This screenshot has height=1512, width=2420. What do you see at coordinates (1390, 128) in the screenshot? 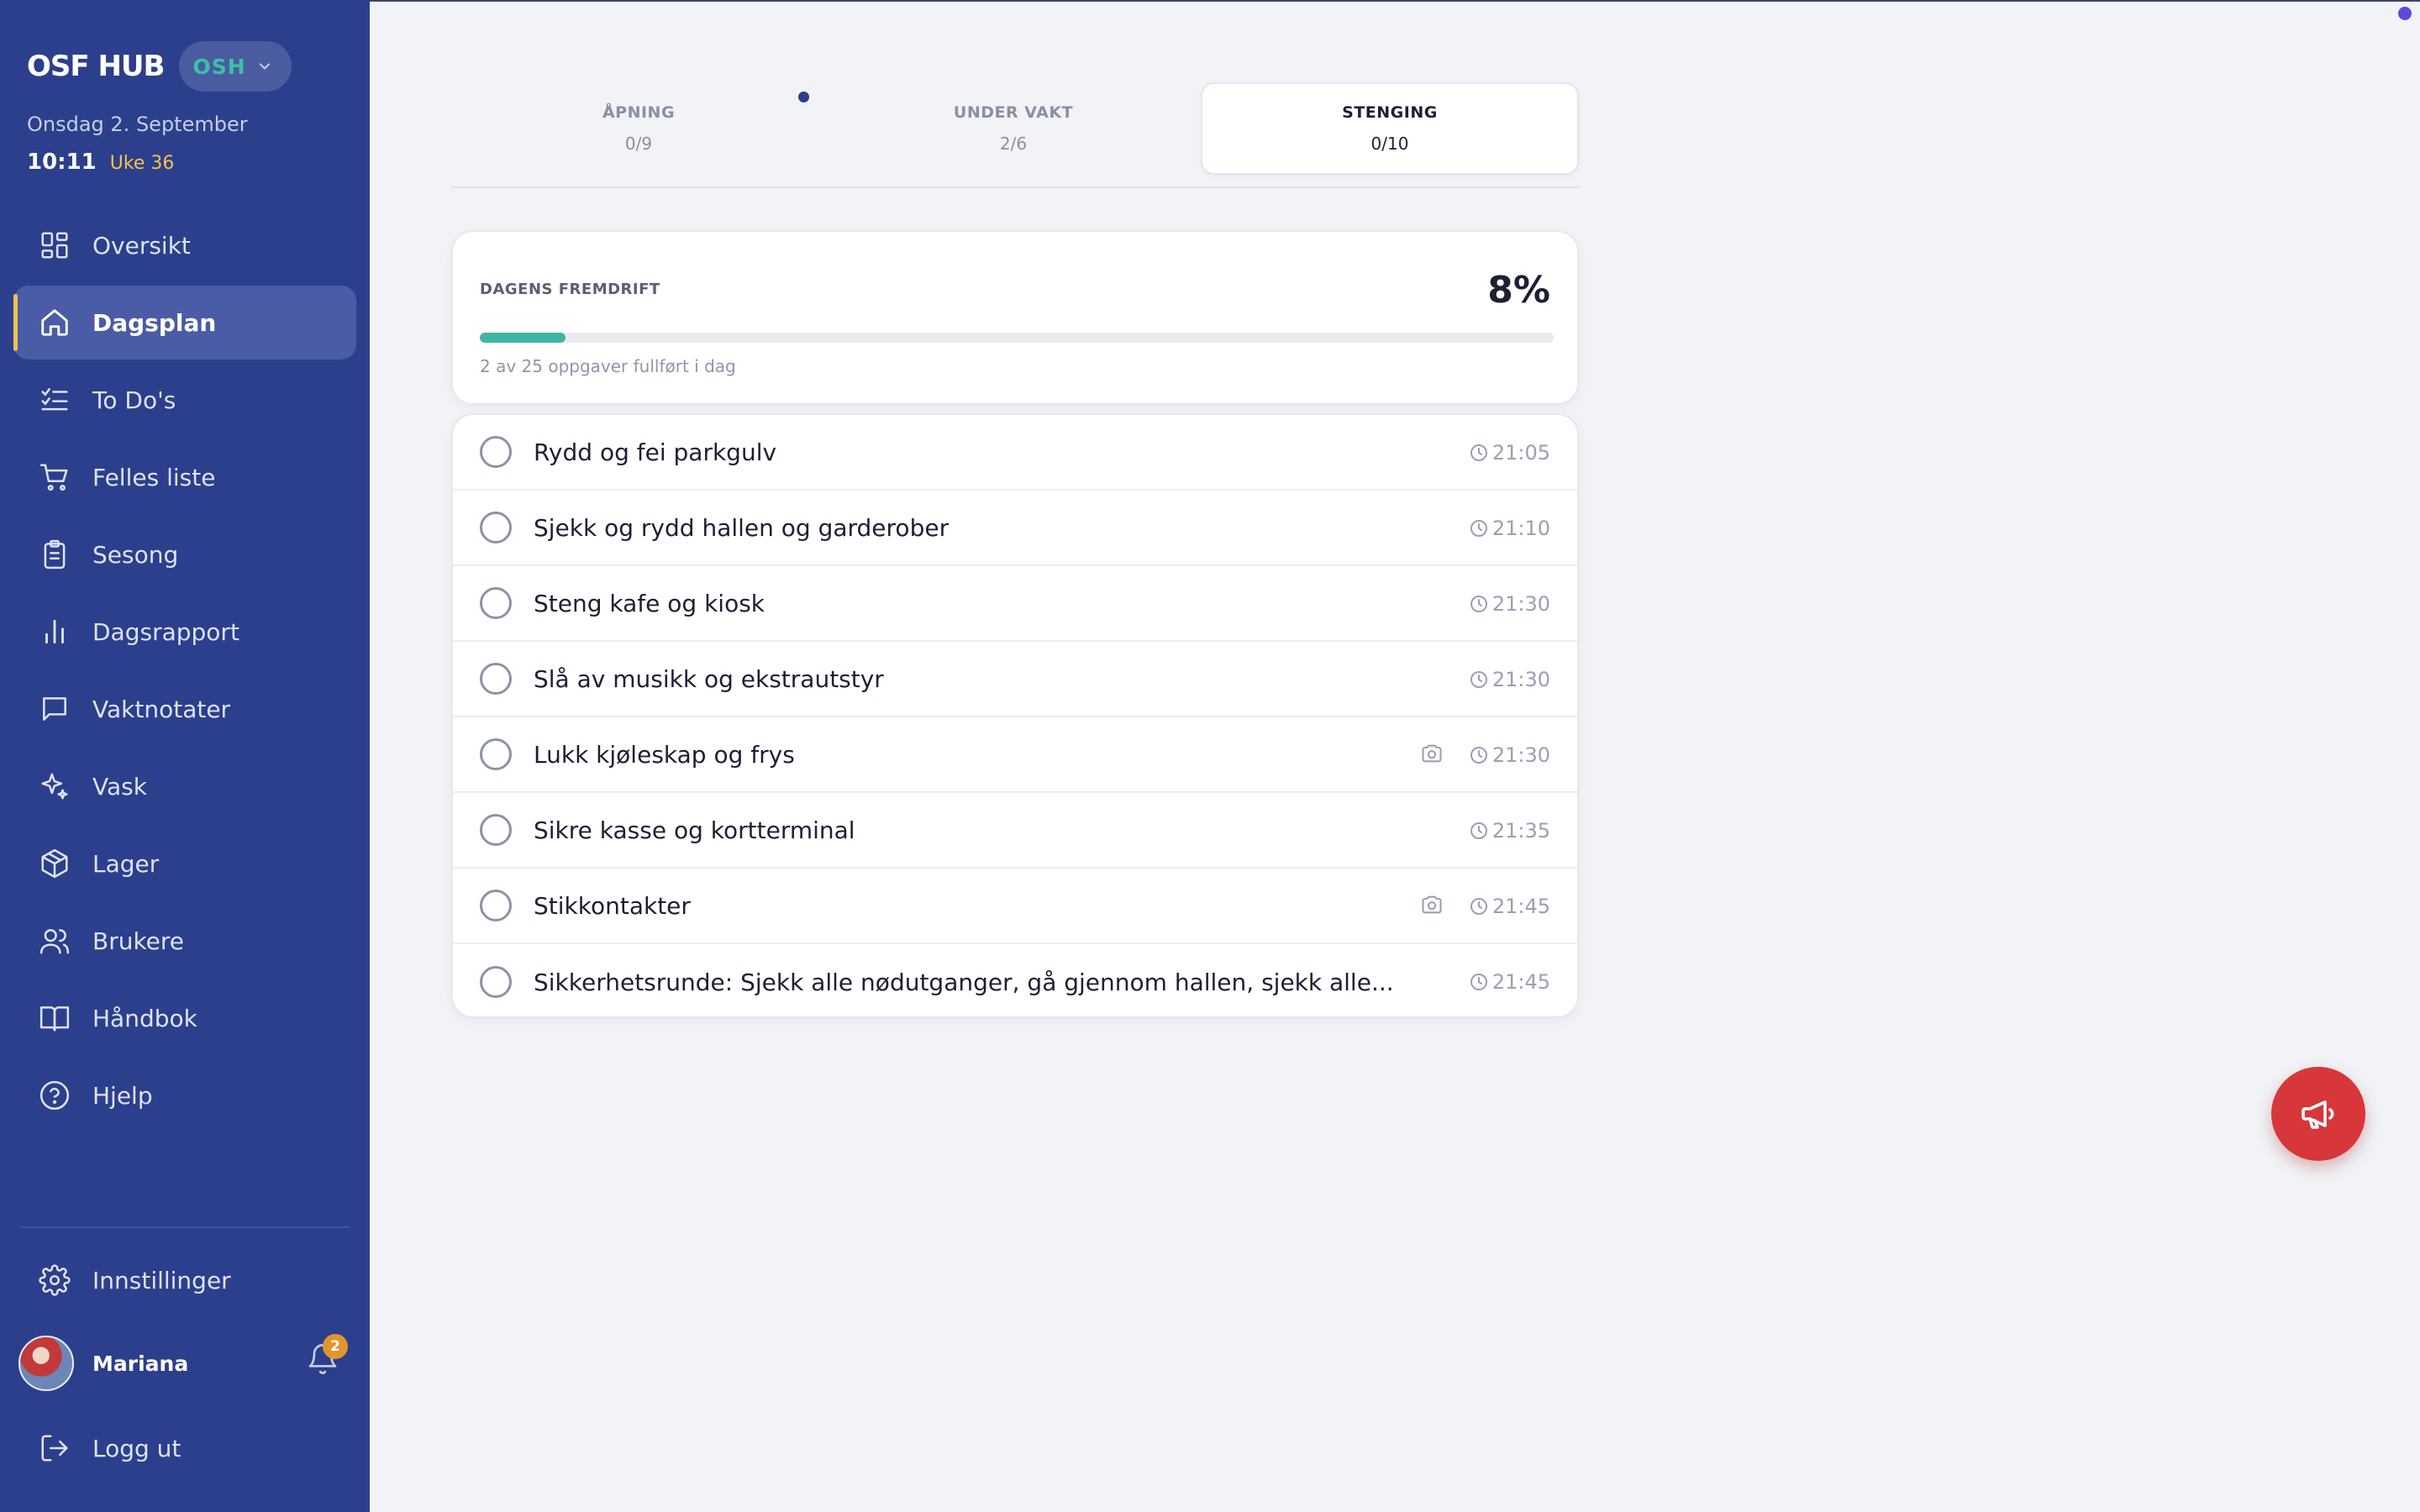
I see `tab-stenging: STENGING 0/10` at bounding box center [1390, 128].